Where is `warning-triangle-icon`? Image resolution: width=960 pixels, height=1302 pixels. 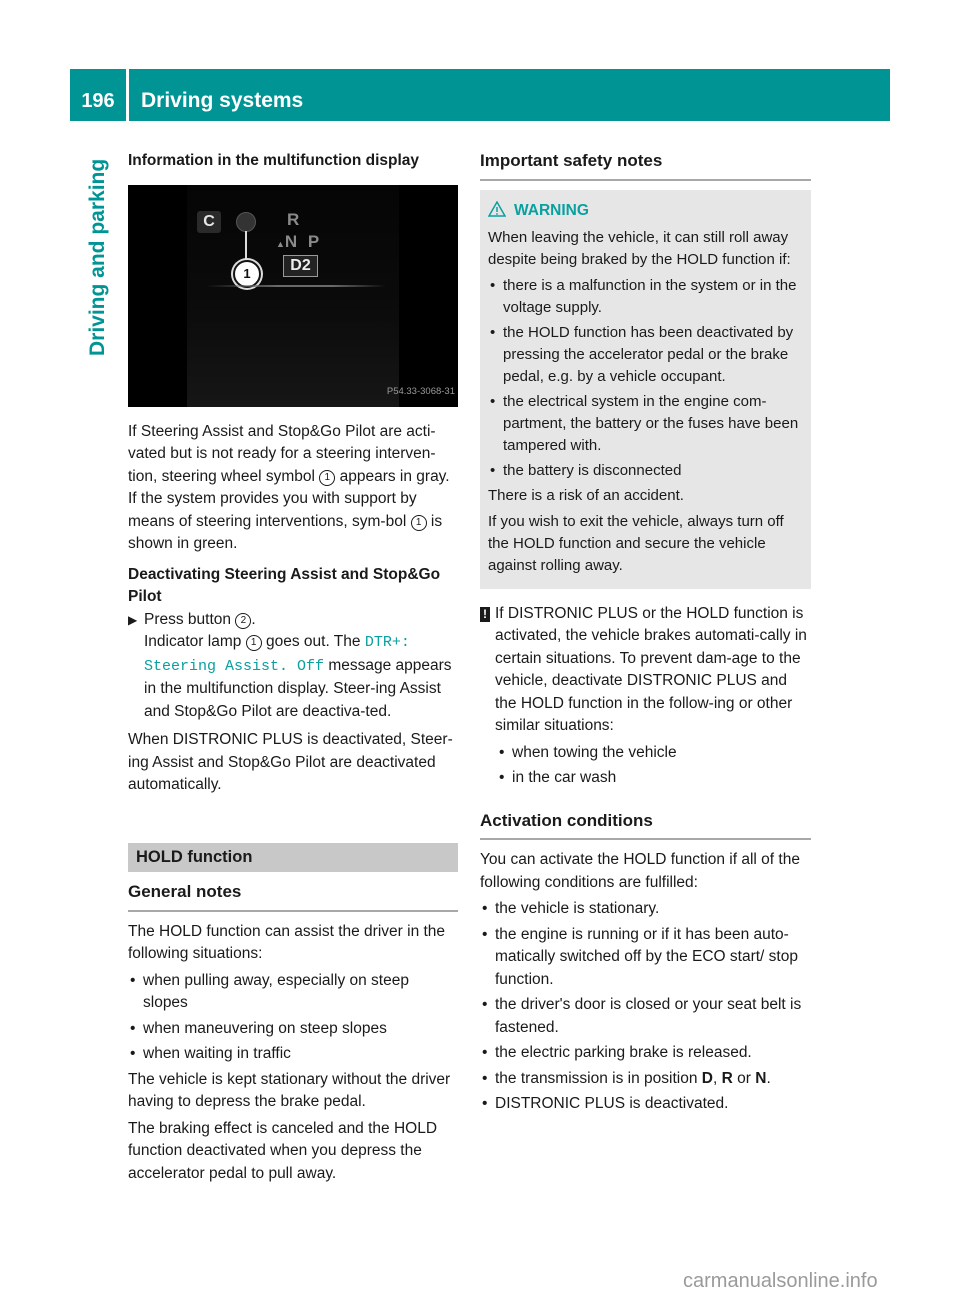 warning-triangle-icon is located at coordinates (497, 211).